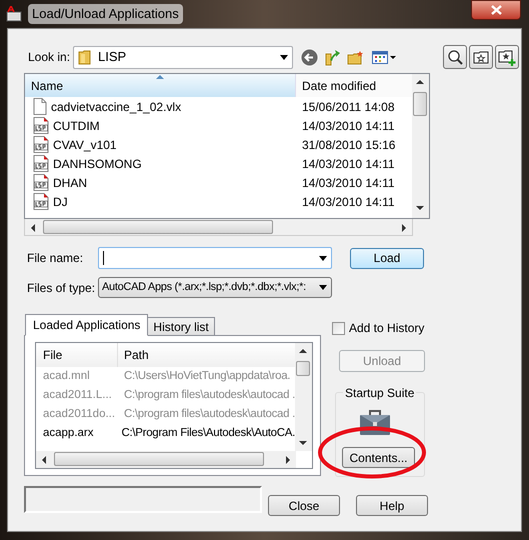  I want to click on file-name: acapp.arx, so click(76, 433).